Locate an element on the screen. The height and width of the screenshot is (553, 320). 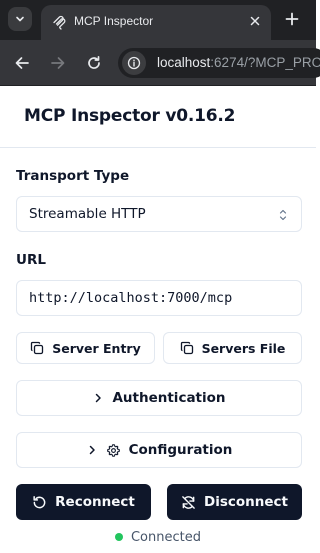
url-host: localhost is located at coordinates (184, 62).